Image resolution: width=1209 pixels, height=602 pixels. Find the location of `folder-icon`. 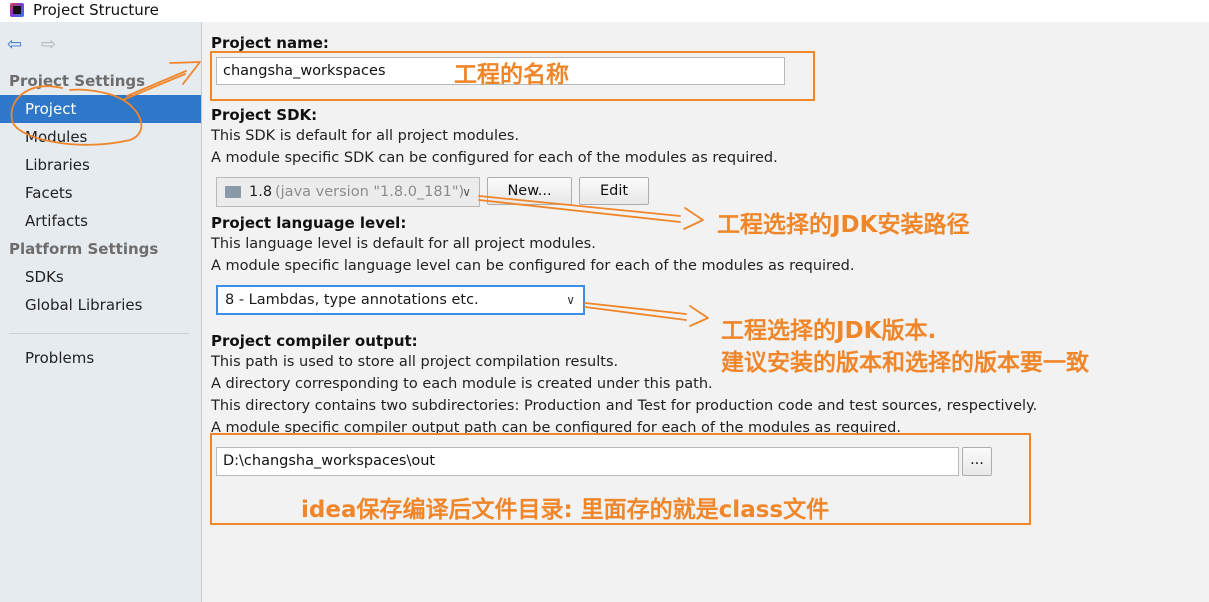

folder-icon is located at coordinates (233, 192).